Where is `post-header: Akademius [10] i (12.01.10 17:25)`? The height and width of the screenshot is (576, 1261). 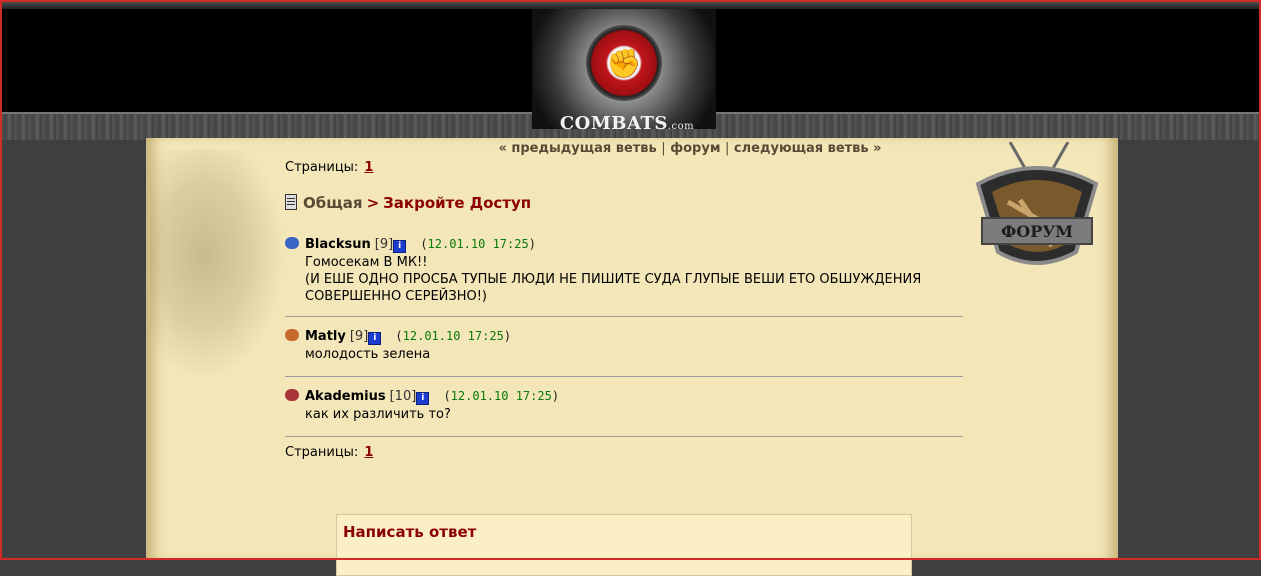 post-header: Akademius [10] i (12.01.10 17:25) is located at coordinates (624, 396).